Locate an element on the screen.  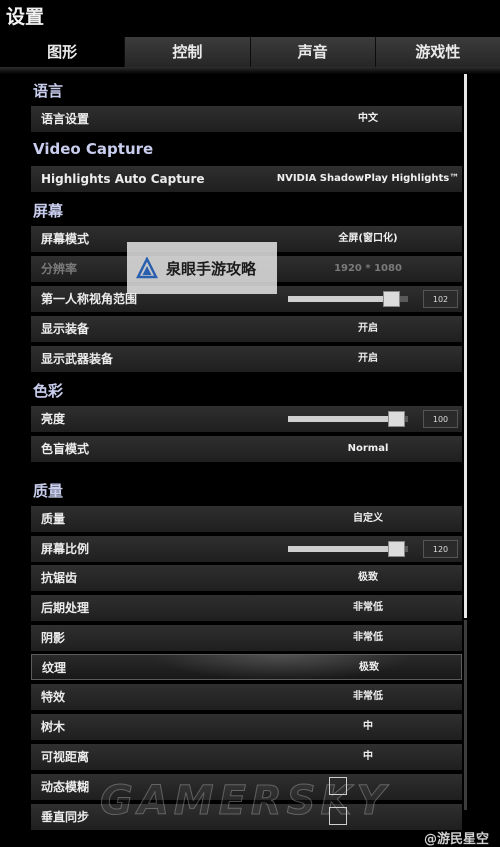
scrollbar-lower is located at coordinates (465, 715).